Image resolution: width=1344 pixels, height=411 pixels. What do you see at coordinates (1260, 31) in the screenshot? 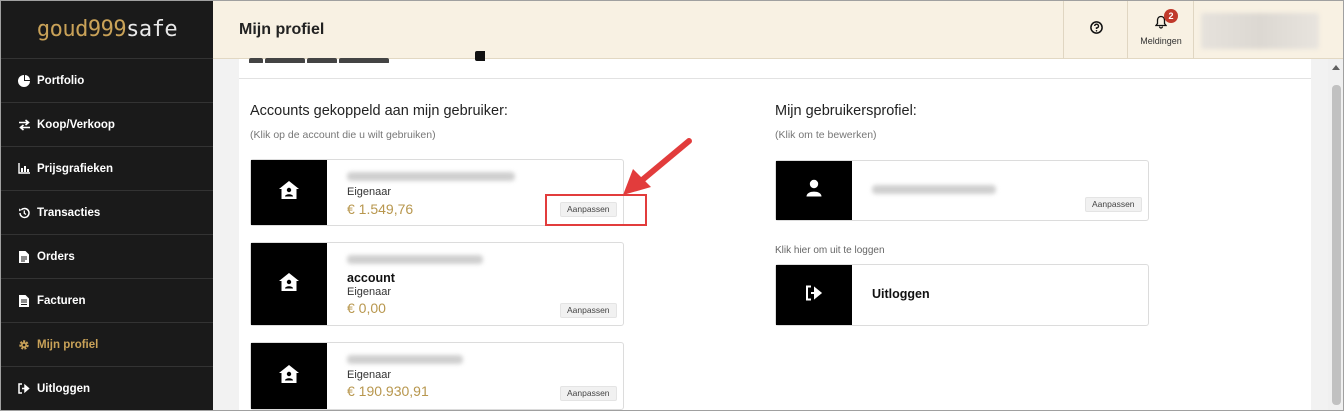
I see `user-menu-avatar` at bounding box center [1260, 31].